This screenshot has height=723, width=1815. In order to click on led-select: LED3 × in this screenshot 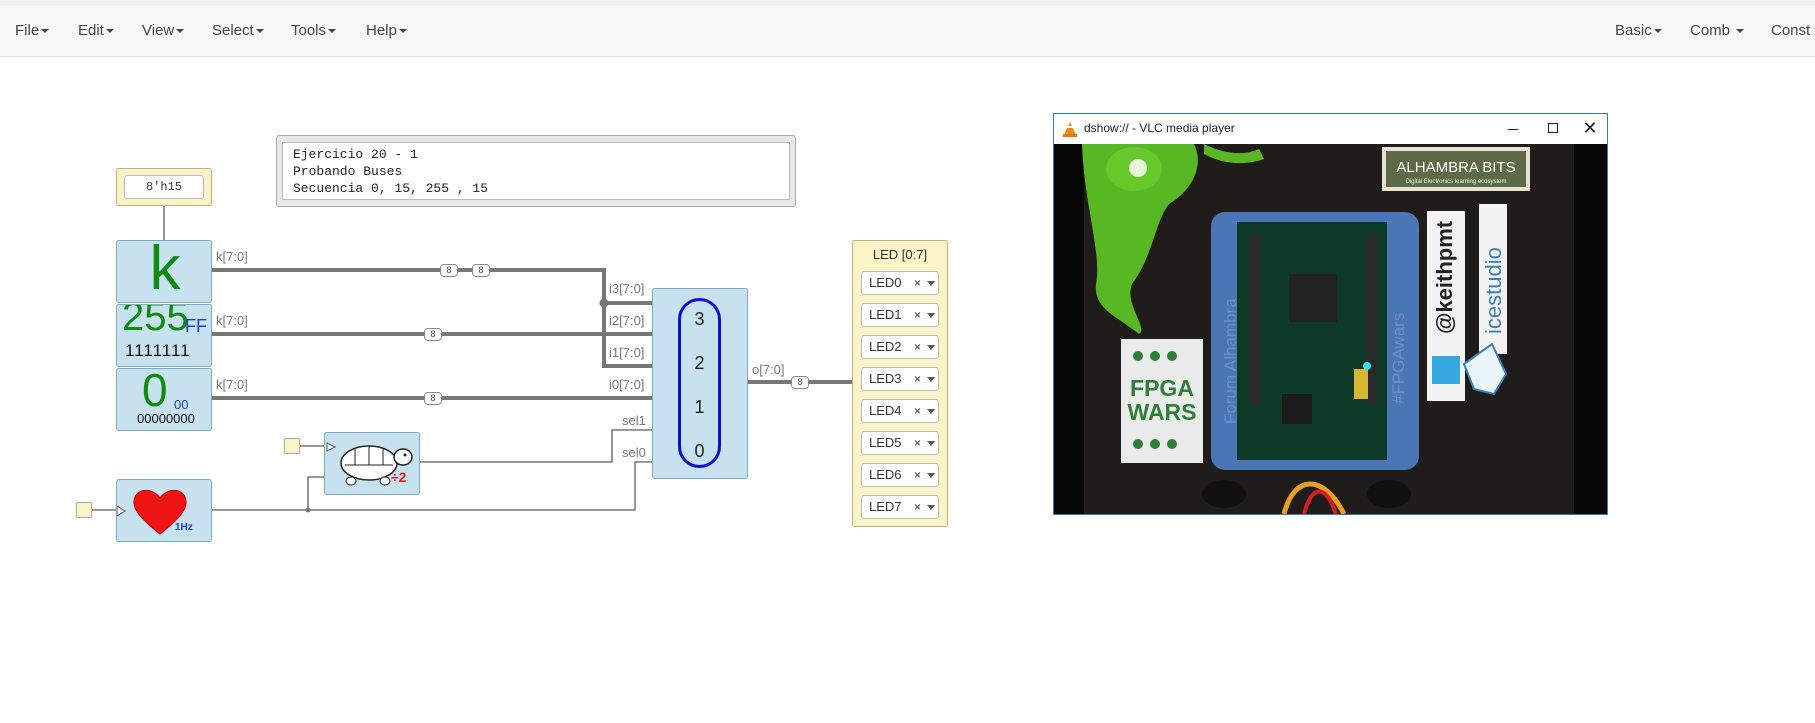, I will do `click(900, 379)`.